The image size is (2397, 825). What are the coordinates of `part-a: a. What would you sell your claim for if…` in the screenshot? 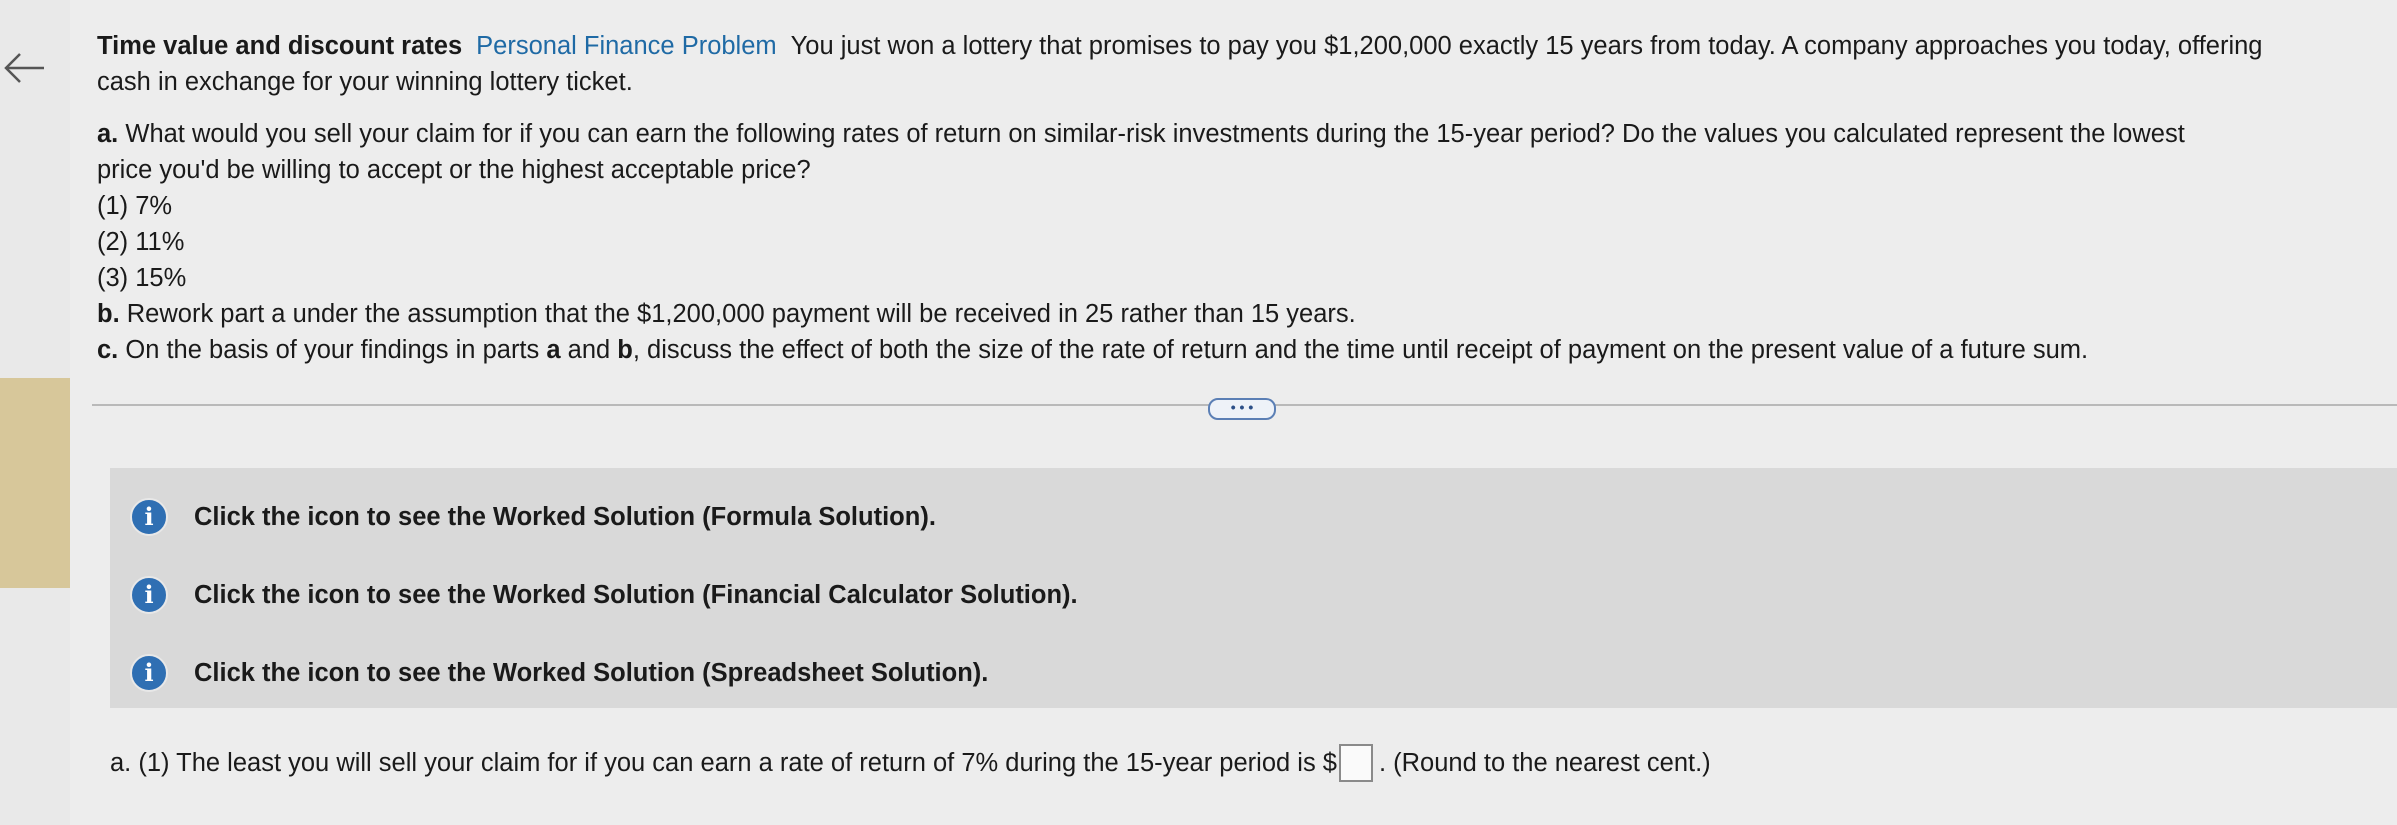 It's located at (1232, 152).